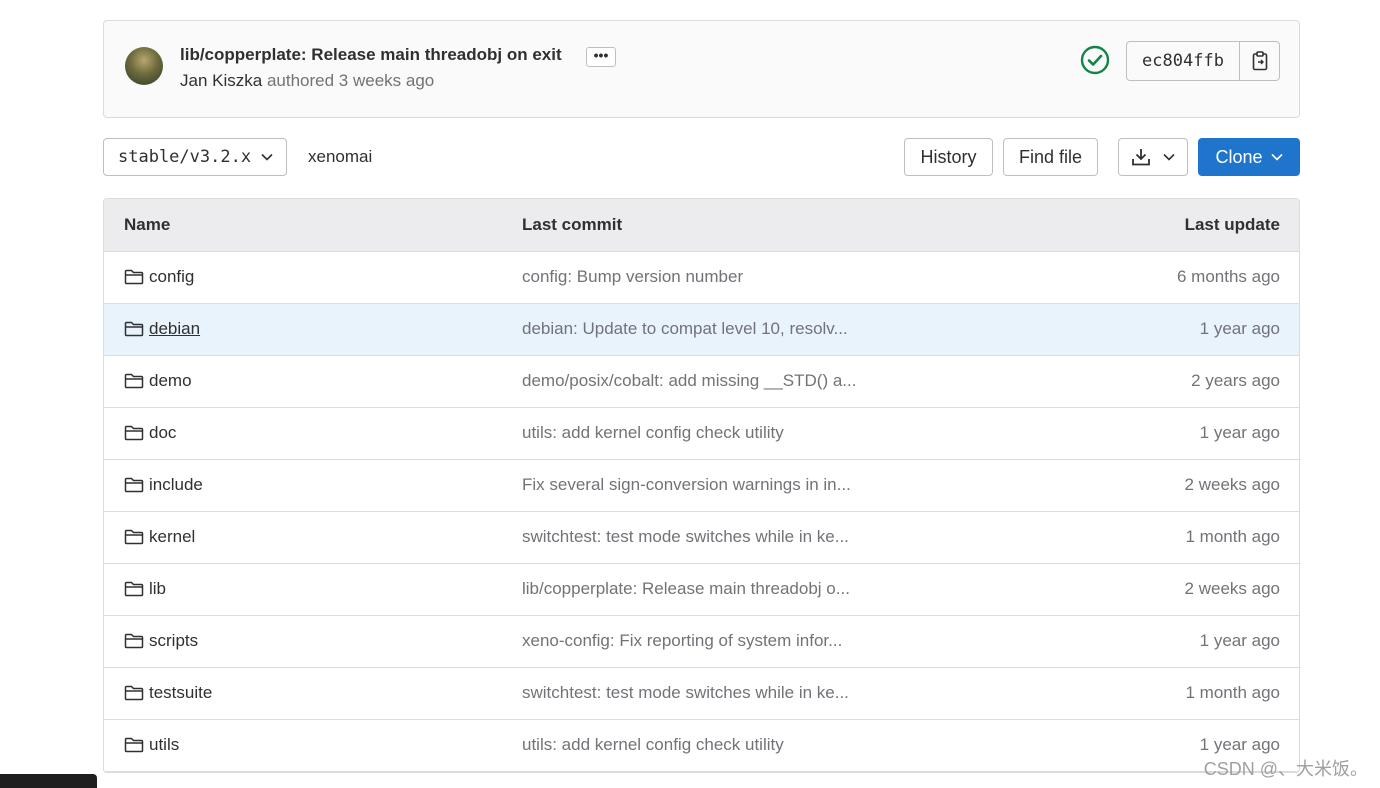  Describe the element at coordinates (701, 225) in the screenshot. I see `table-header: Name Last commit Last update` at that location.